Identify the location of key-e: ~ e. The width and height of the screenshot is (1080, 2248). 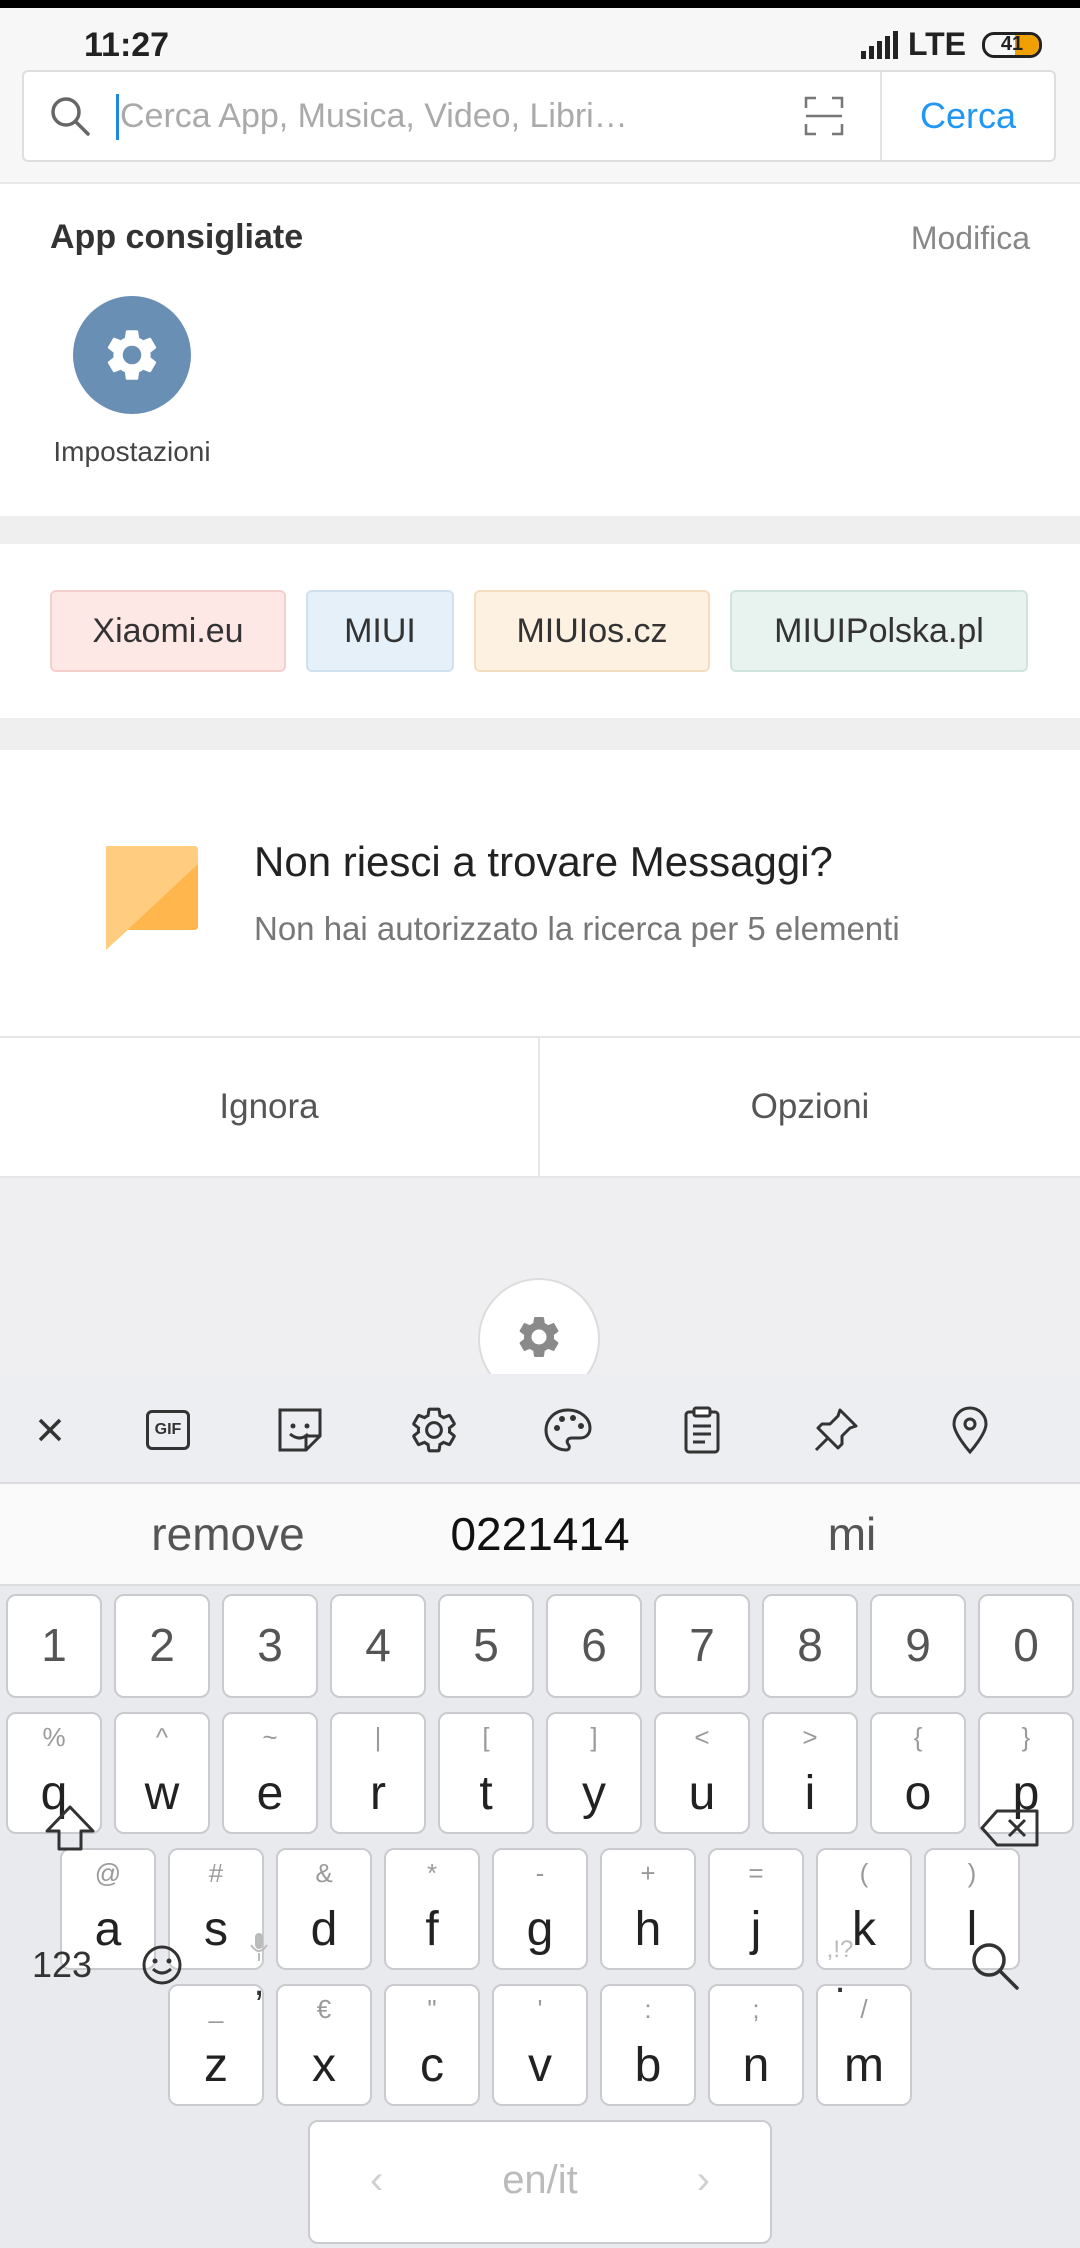
(270, 1773).